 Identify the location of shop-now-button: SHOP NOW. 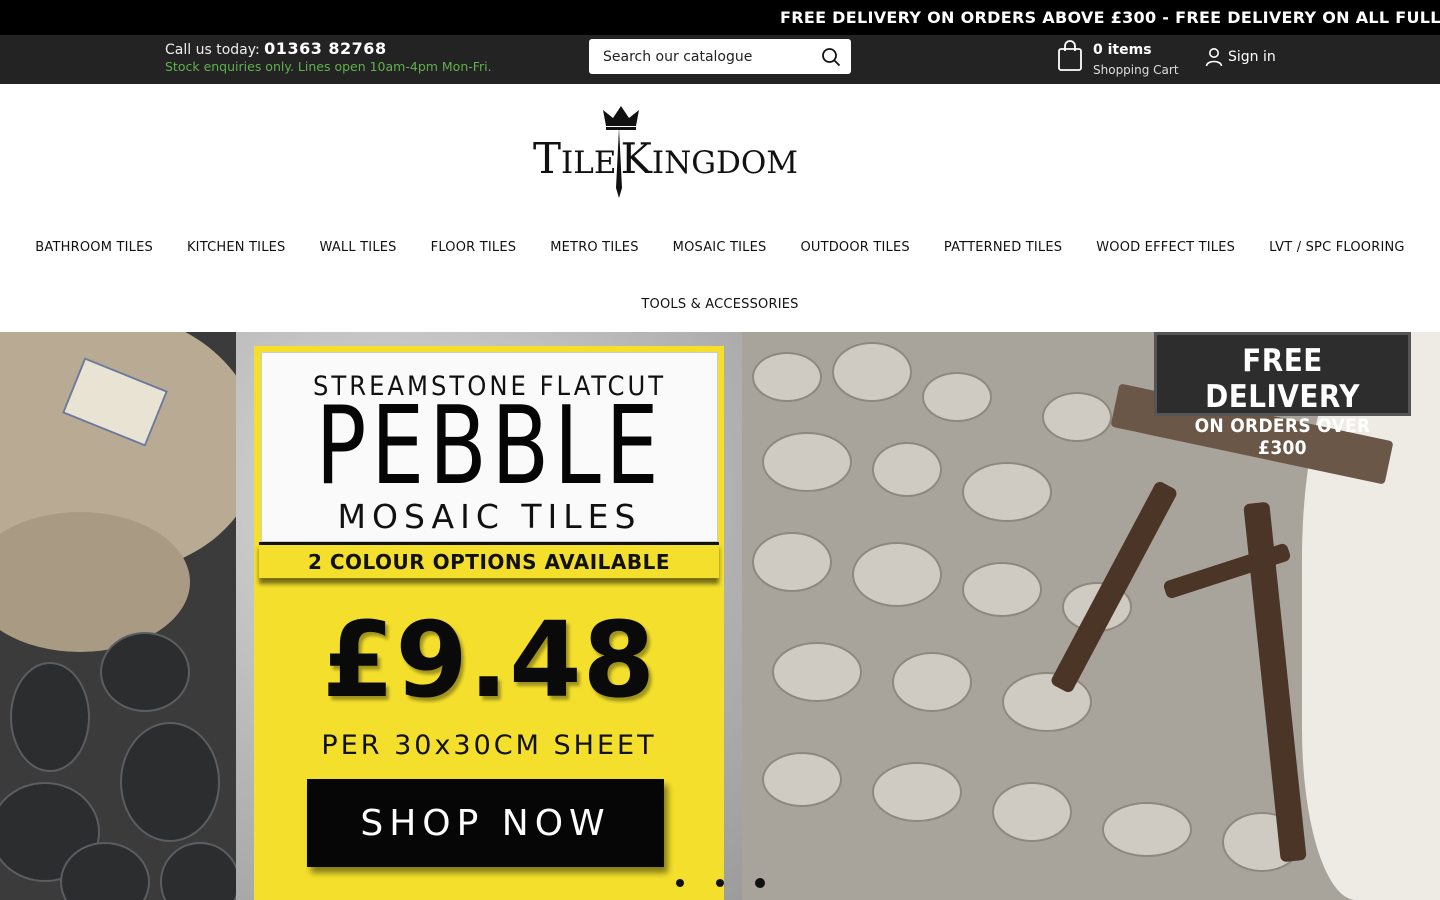
(485, 823).